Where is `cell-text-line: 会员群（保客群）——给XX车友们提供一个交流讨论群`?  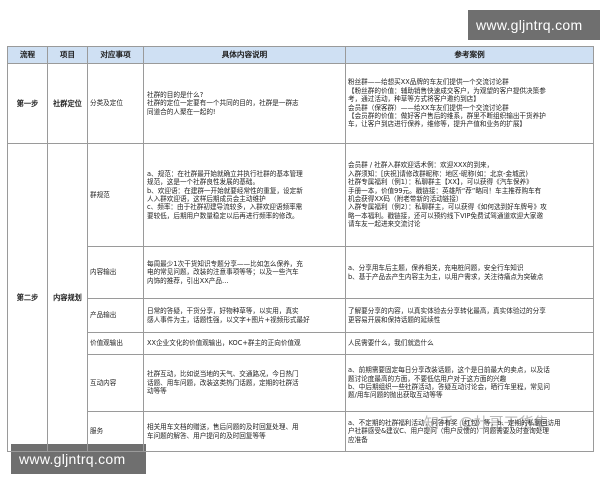
cell-text-line: 会员群（保客群）——给XX车友们提供一个交流讨论群 is located at coordinates (428, 107).